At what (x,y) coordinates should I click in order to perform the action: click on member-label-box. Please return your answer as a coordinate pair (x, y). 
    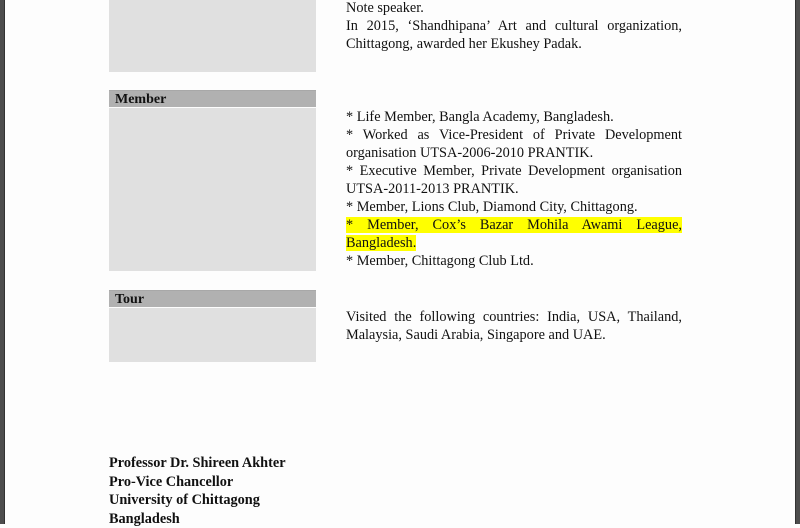
    Looking at the image, I should click on (212, 189).